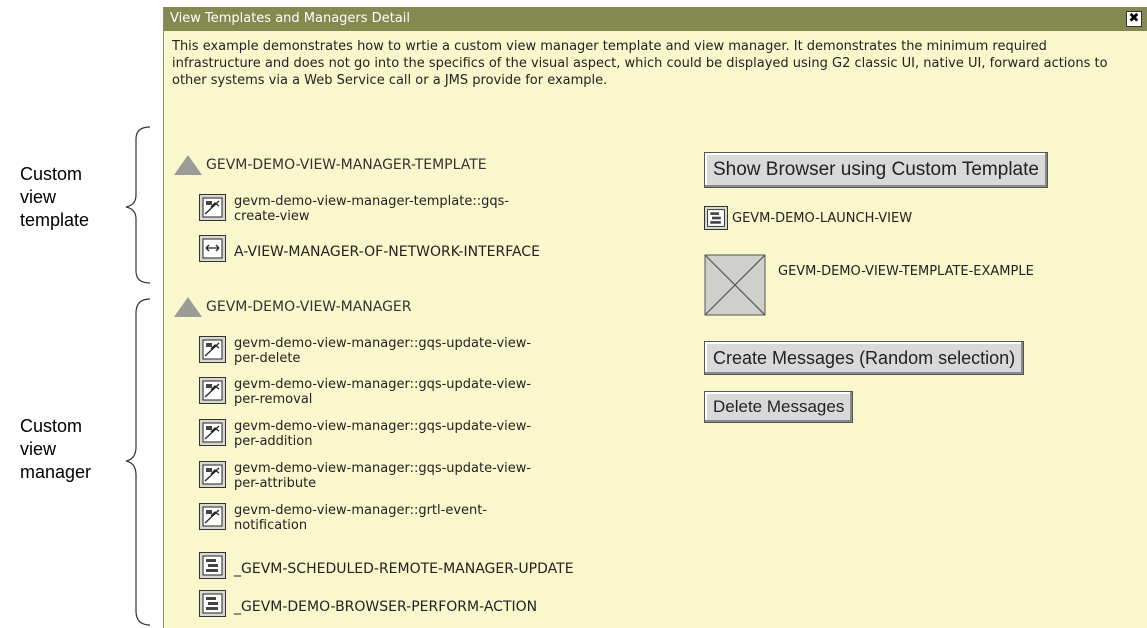  I want to click on delete-messages-button: Delete Messages, so click(779, 407).